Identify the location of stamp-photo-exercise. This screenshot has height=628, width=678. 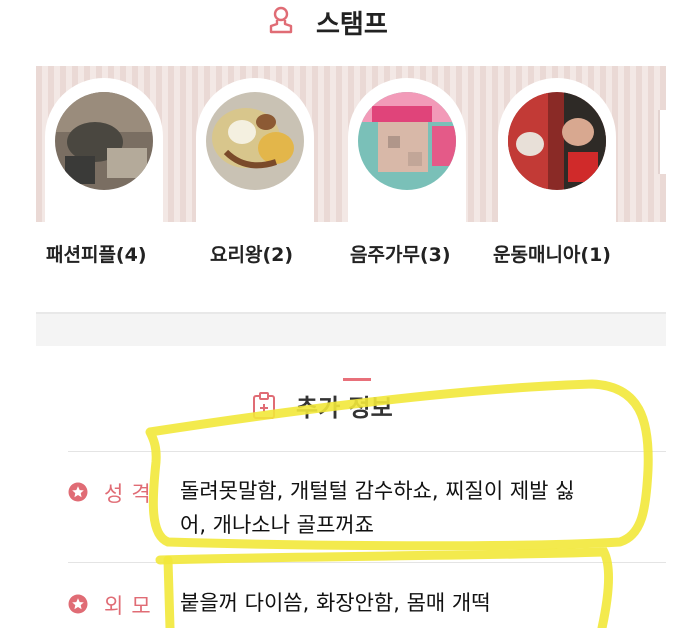
(557, 141).